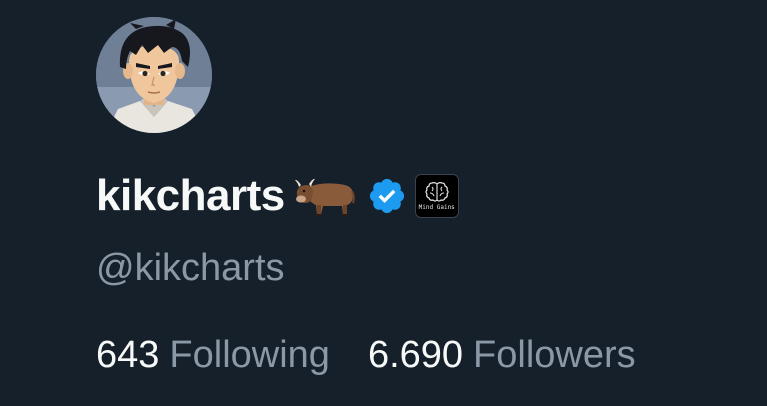 Image resolution: width=767 pixels, height=406 pixels. I want to click on brain-icon, so click(437, 192).